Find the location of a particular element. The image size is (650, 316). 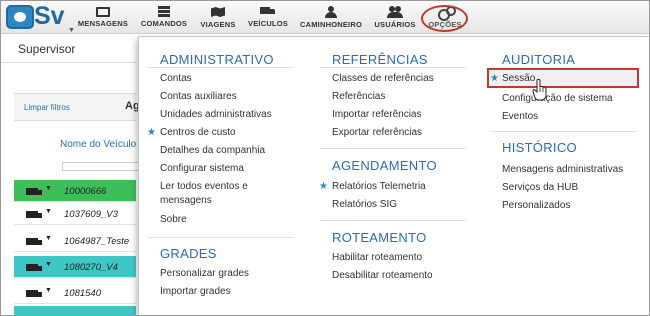

users-icon is located at coordinates (395, 12).